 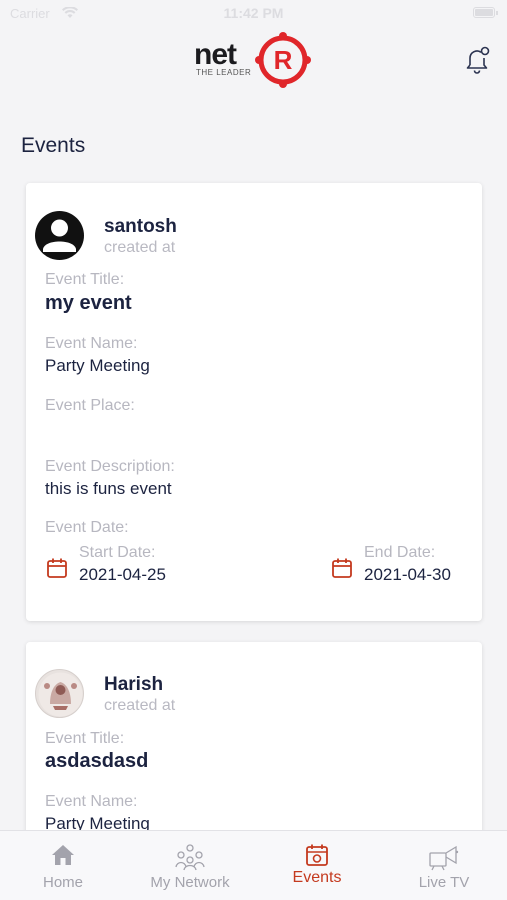 I want to click on event-date-label: Event Date:, so click(x=87, y=527).